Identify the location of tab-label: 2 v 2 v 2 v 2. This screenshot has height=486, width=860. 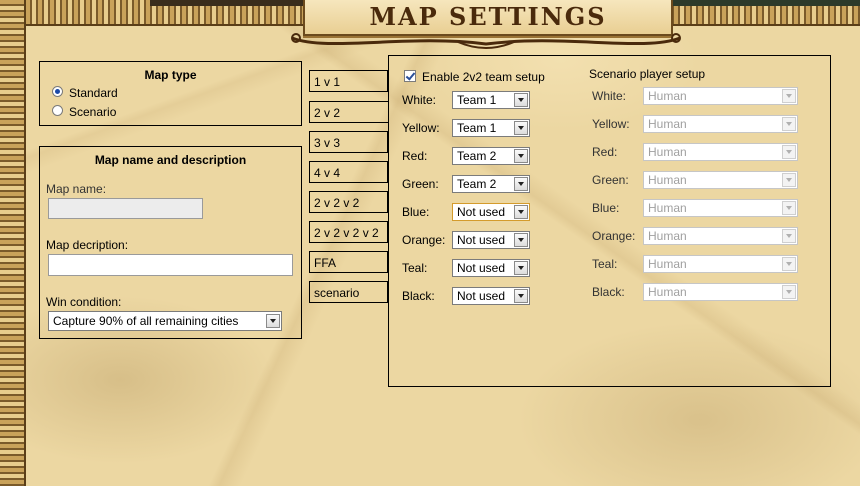
(346, 233).